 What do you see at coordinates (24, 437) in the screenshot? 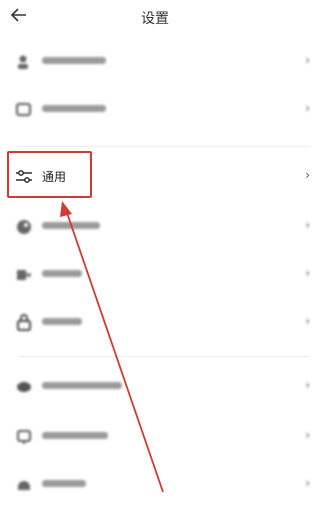
I see `shield-icon` at bounding box center [24, 437].